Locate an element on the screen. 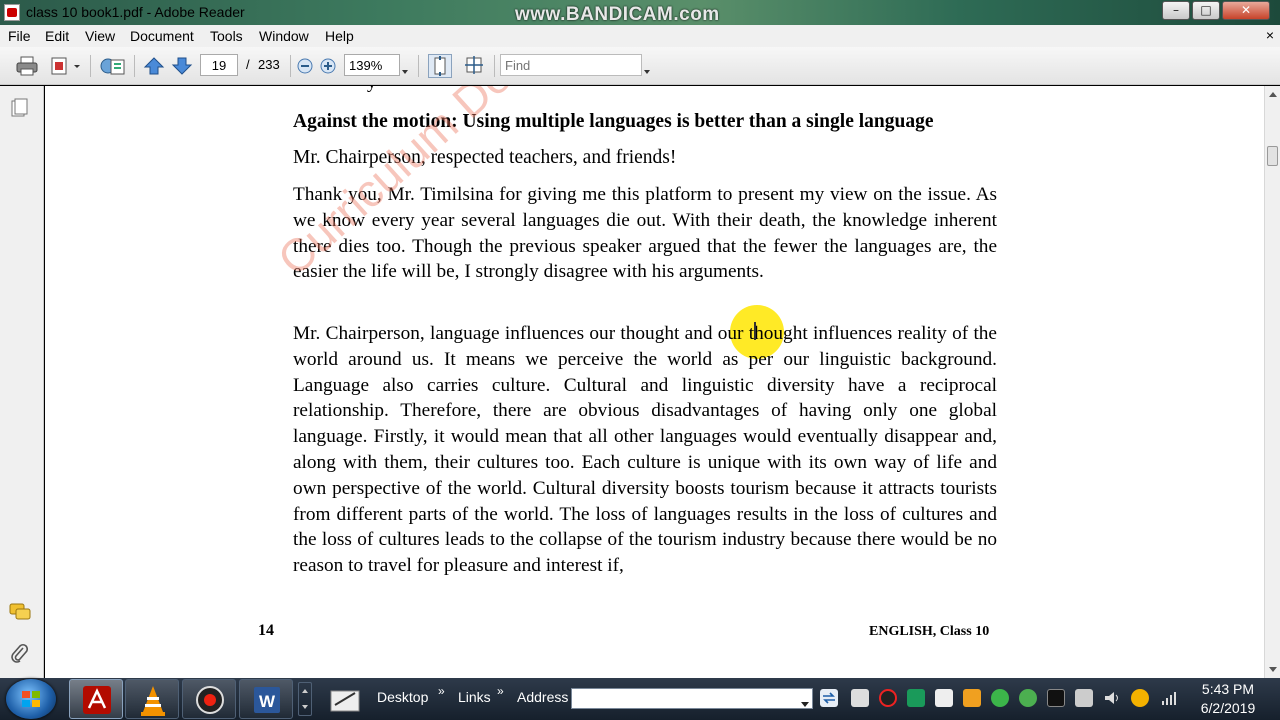 This screenshot has width=1280, height=720. menu-edit: Edit is located at coordinates (57, 36).